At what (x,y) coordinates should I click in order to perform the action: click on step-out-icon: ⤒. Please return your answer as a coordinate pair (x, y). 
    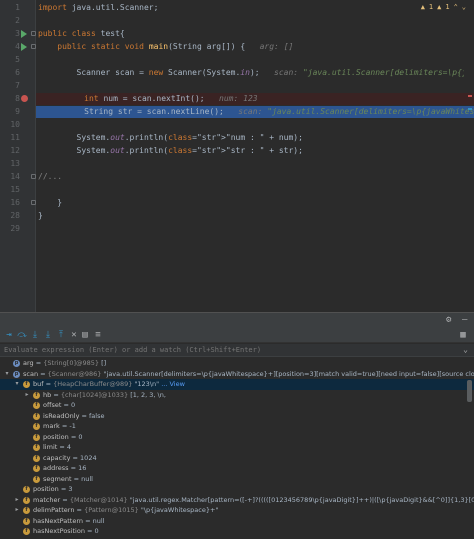
    Looking at the image, I should click on (61, 335).